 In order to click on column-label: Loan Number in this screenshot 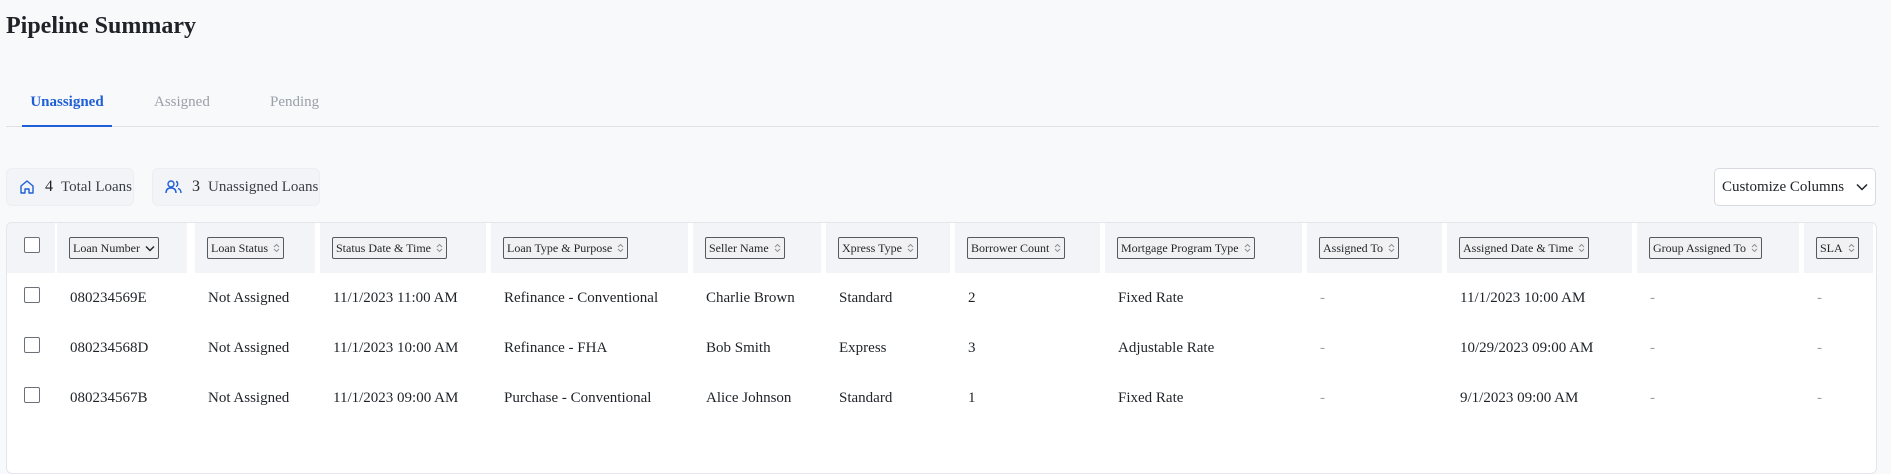, I will do `click(106, 247)`.